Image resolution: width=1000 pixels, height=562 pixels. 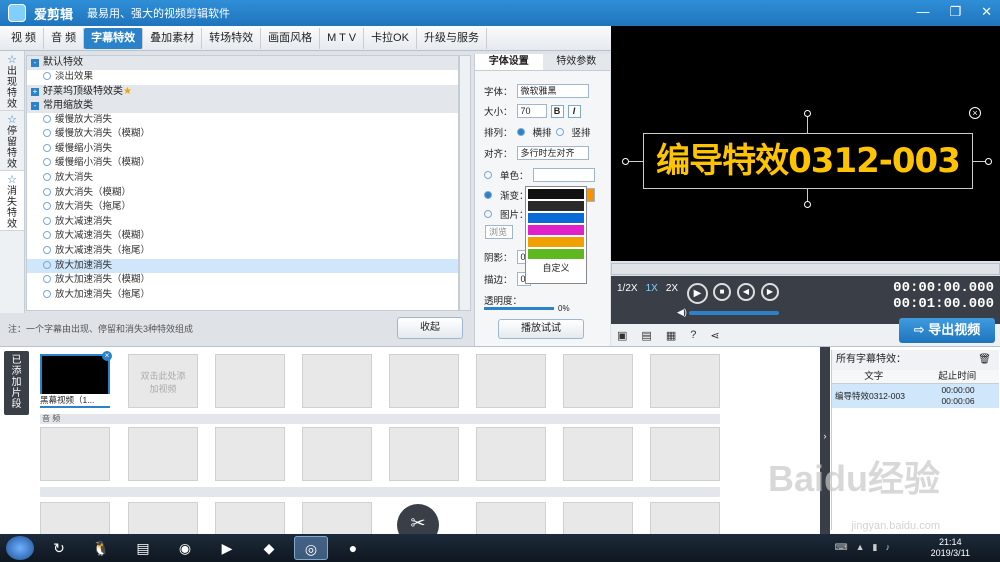 I want to click on speed-half: 1/2X, so click(x=627, y=288).